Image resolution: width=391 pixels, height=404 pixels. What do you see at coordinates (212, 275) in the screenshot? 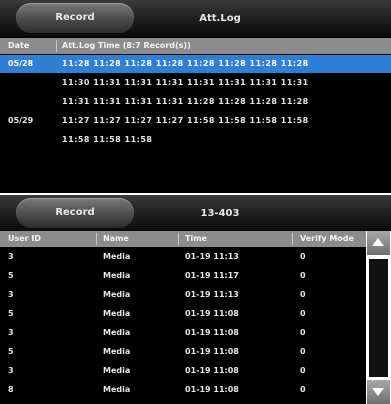
I see `cell-time: 01-19 11:17` at bounding box center [212, 275].